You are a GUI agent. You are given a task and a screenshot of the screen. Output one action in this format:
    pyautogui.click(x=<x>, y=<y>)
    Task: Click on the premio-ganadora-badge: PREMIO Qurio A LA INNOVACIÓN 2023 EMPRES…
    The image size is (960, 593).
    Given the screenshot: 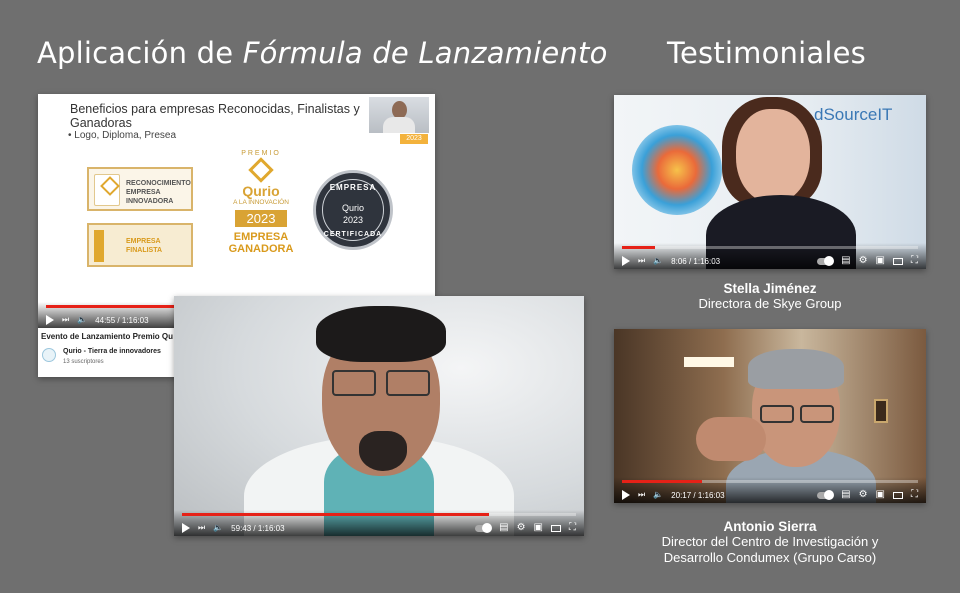 What is the action you would take?
    pyautogui.click(x=261, y=215)
    